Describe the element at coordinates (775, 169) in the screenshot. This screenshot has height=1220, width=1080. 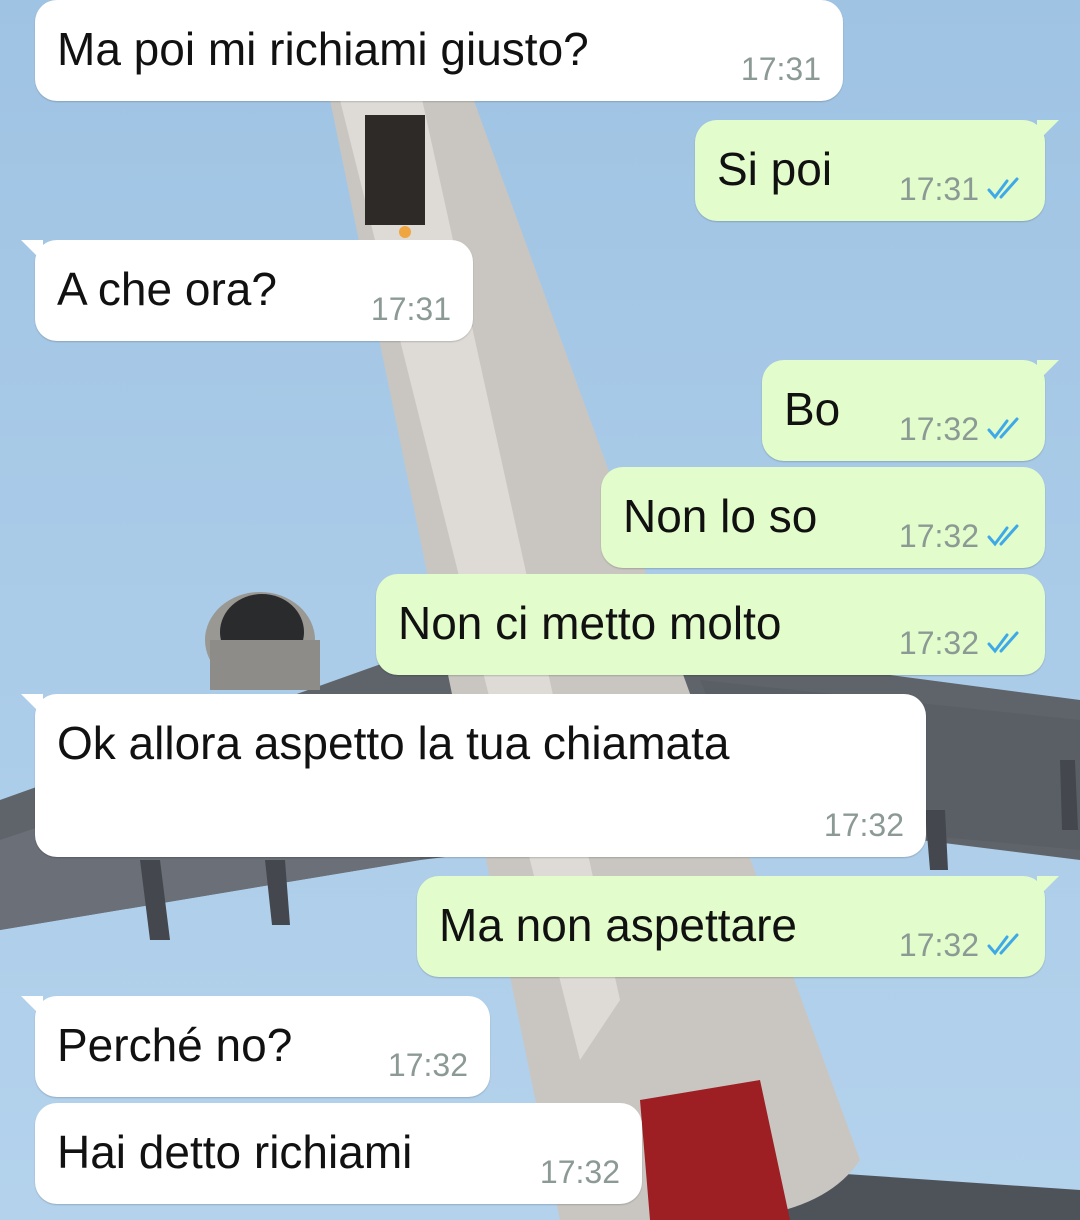
I see `message-text: Si poi` at that location.